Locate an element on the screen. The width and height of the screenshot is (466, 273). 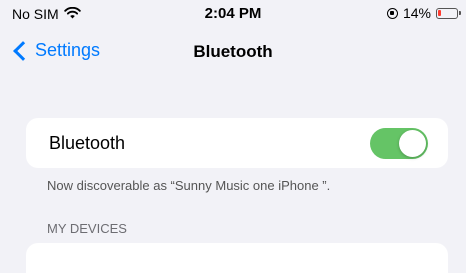
battery-percent: 14% is located at coordinates (416, 13).